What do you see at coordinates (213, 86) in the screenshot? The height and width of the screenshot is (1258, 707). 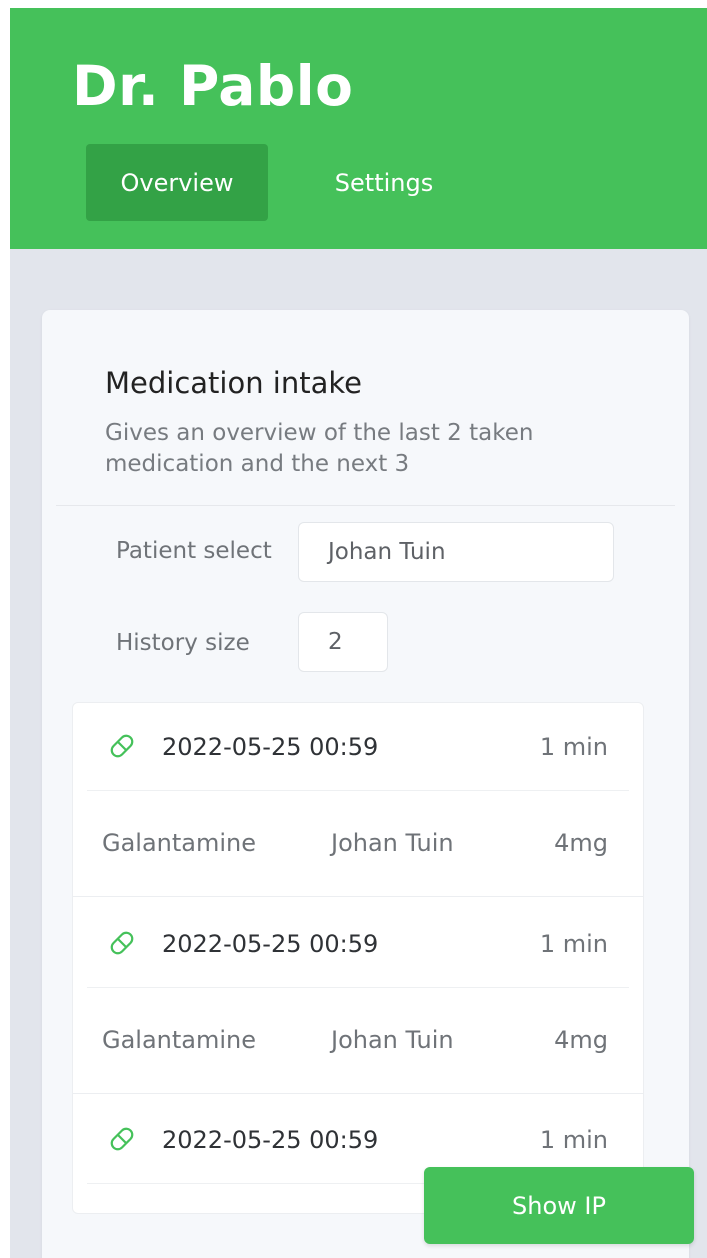 I see `app-title: Dr. Pablo` at bounding box center [213, 86].